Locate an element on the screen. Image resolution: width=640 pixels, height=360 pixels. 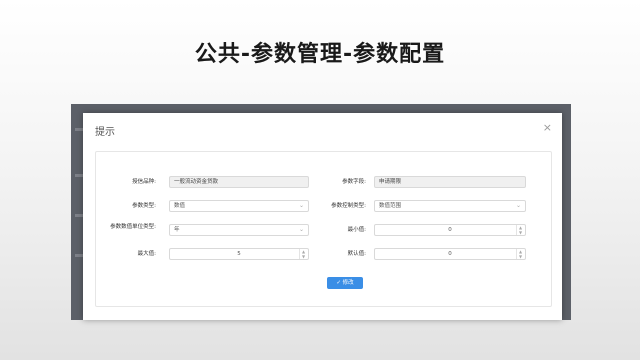
param-field-label: 参数字段: is located at coordinates (354, 182).